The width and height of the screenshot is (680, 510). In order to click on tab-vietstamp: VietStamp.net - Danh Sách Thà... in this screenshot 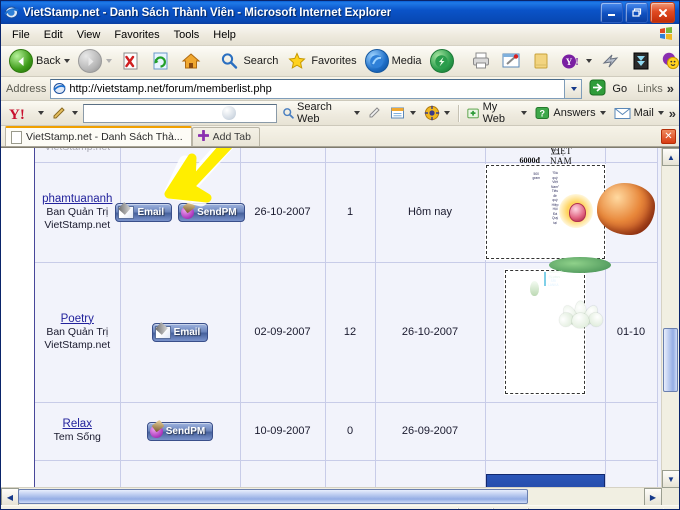, I will do `click(98, 136)`.